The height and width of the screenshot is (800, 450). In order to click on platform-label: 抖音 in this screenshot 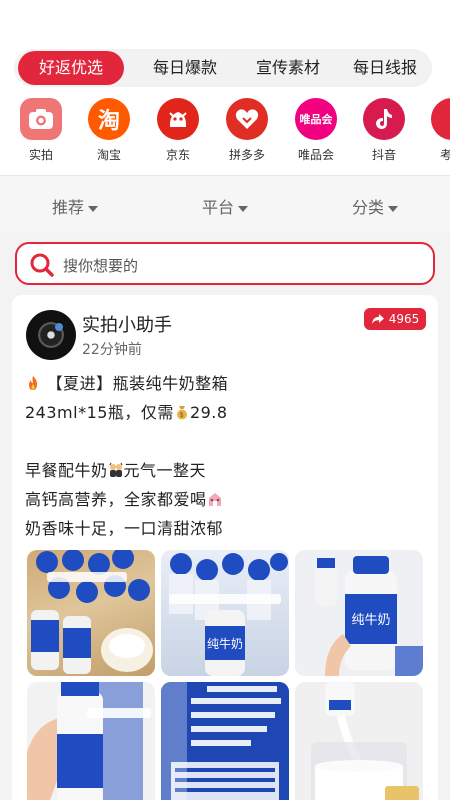, I will do `click(383, 155)`.